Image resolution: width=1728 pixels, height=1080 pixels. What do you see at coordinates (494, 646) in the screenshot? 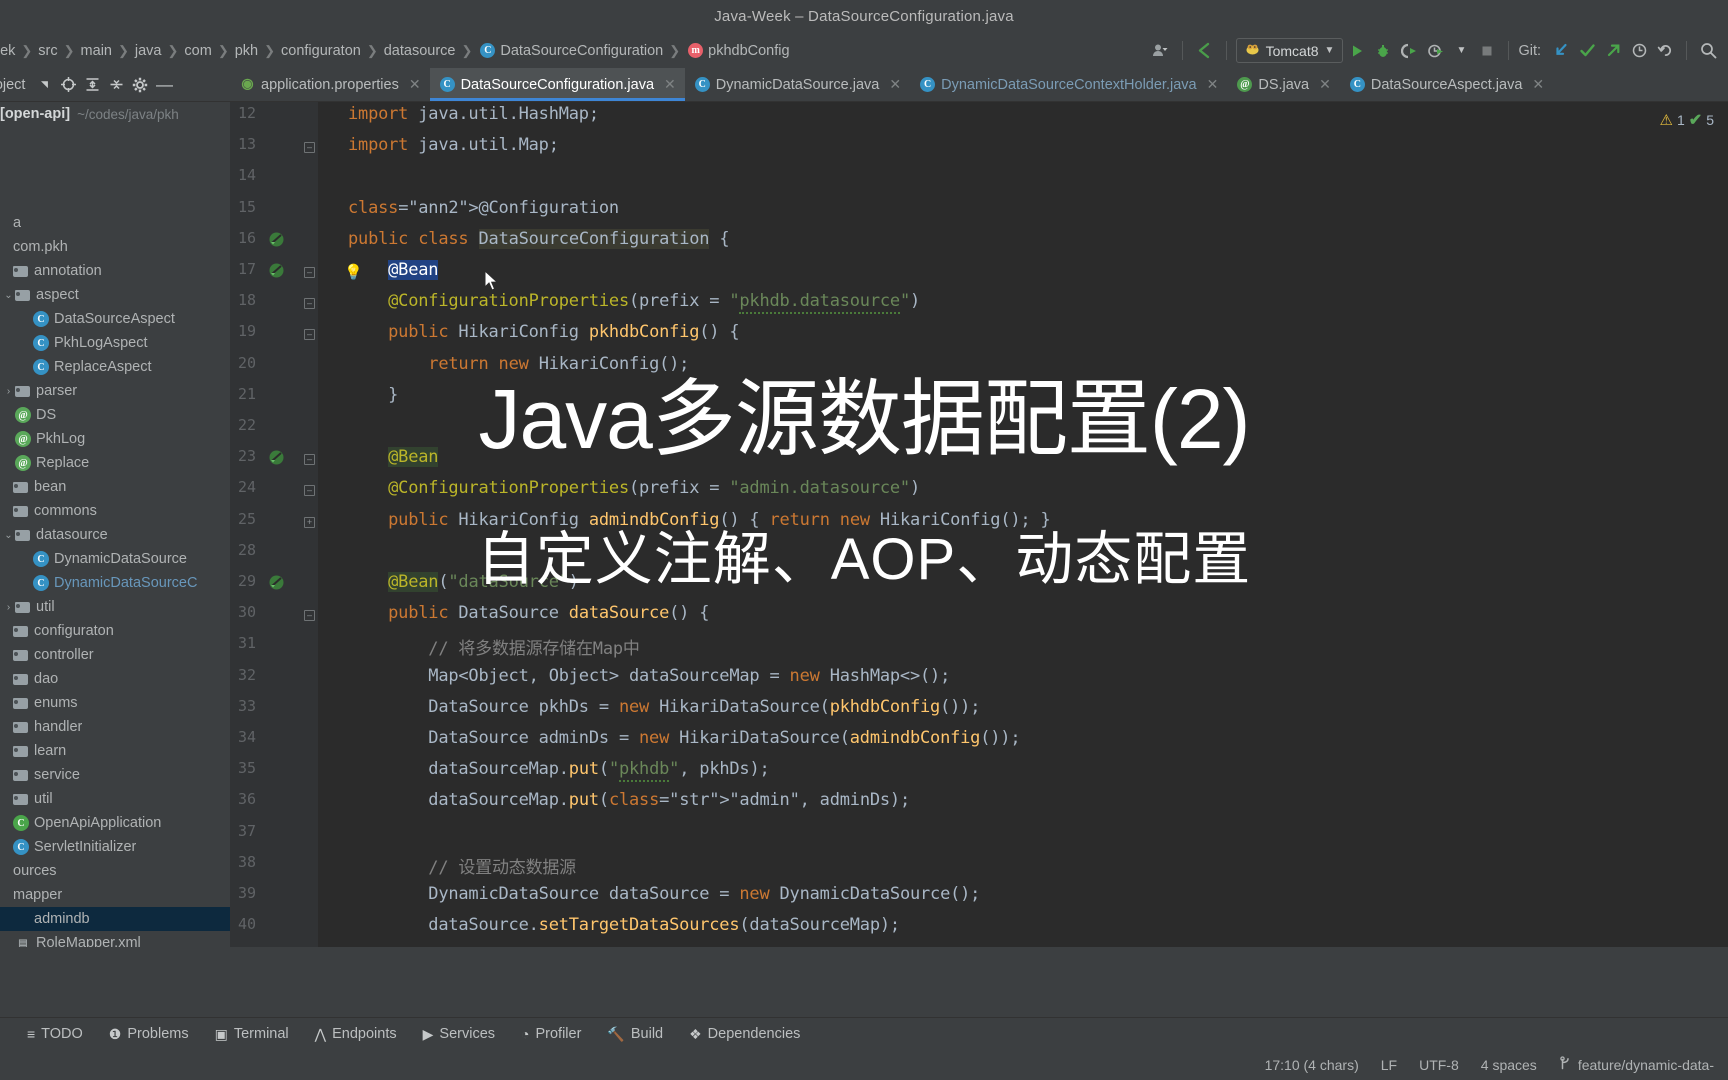
I see `code-line: // 将多数据源存储在Map中` at bounding box center [494, 646].